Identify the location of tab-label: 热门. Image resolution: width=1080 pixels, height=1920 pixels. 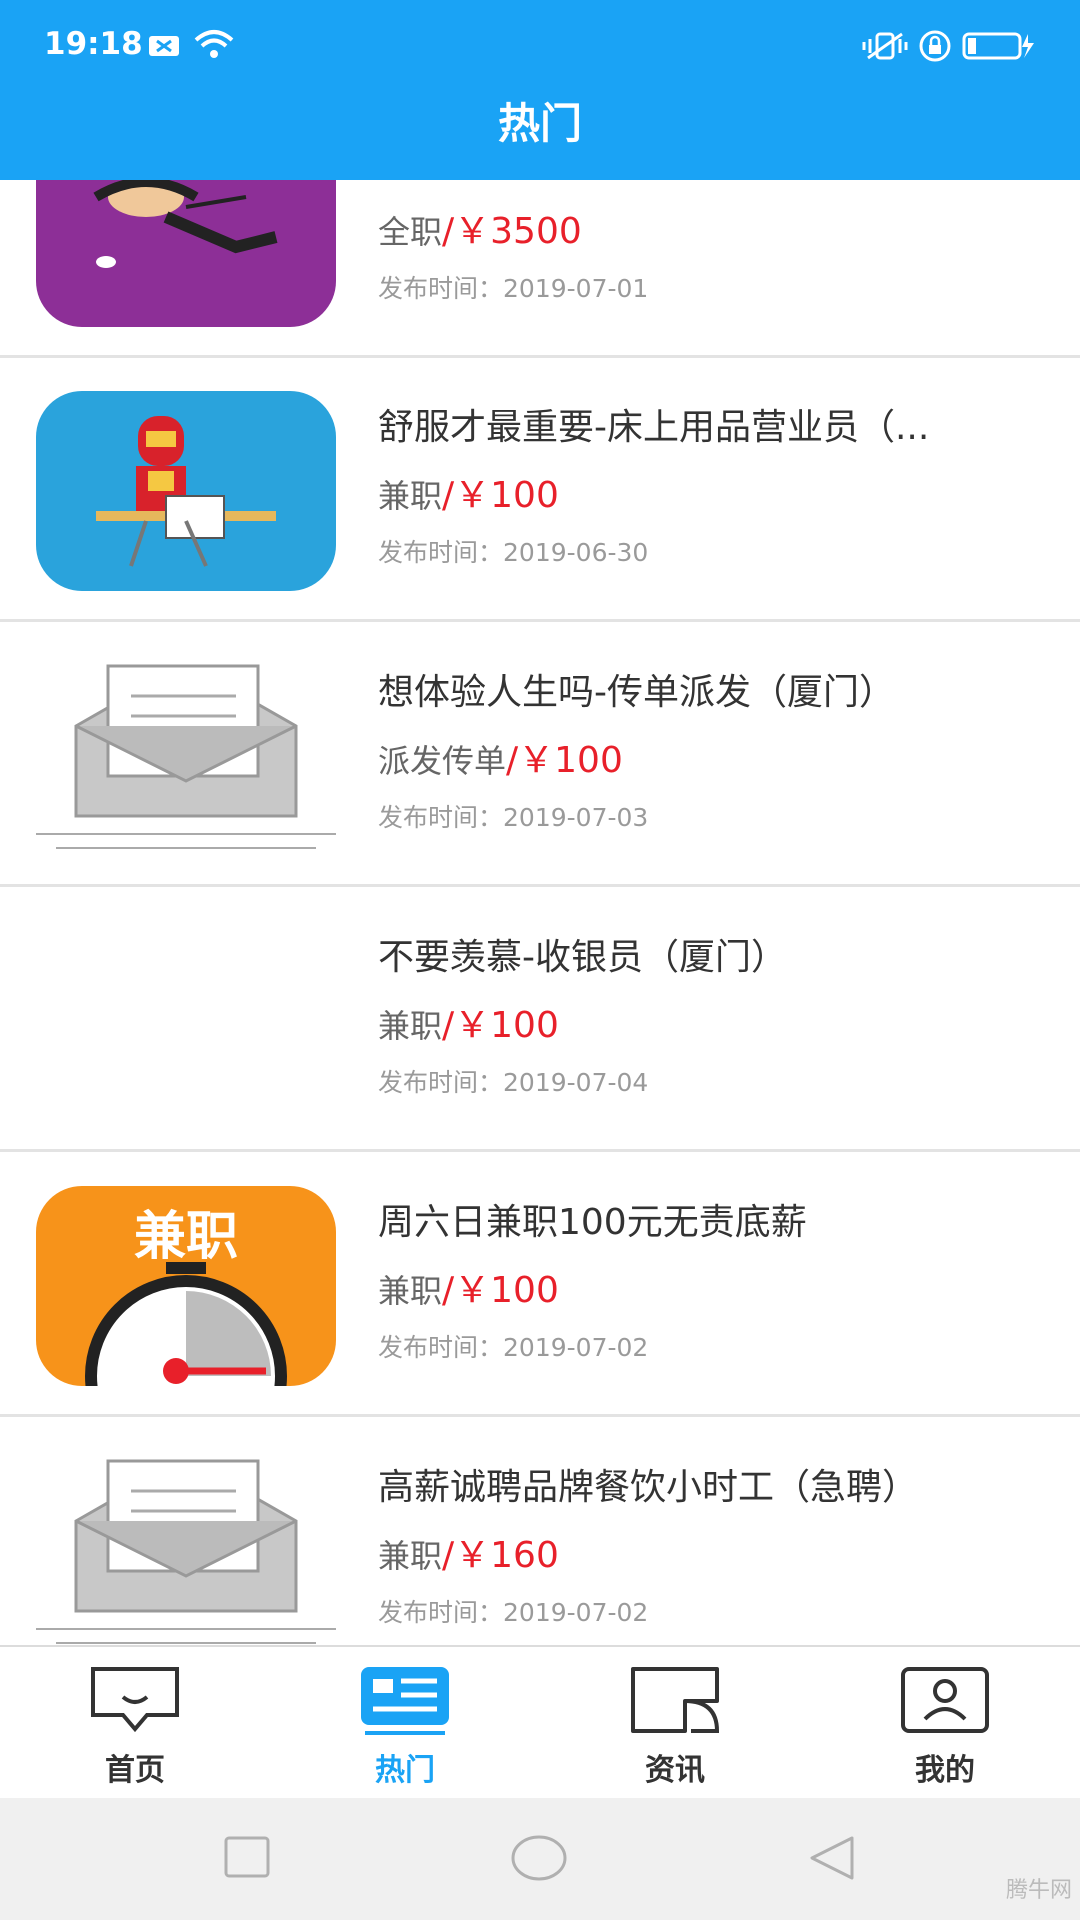
(405, 1770).